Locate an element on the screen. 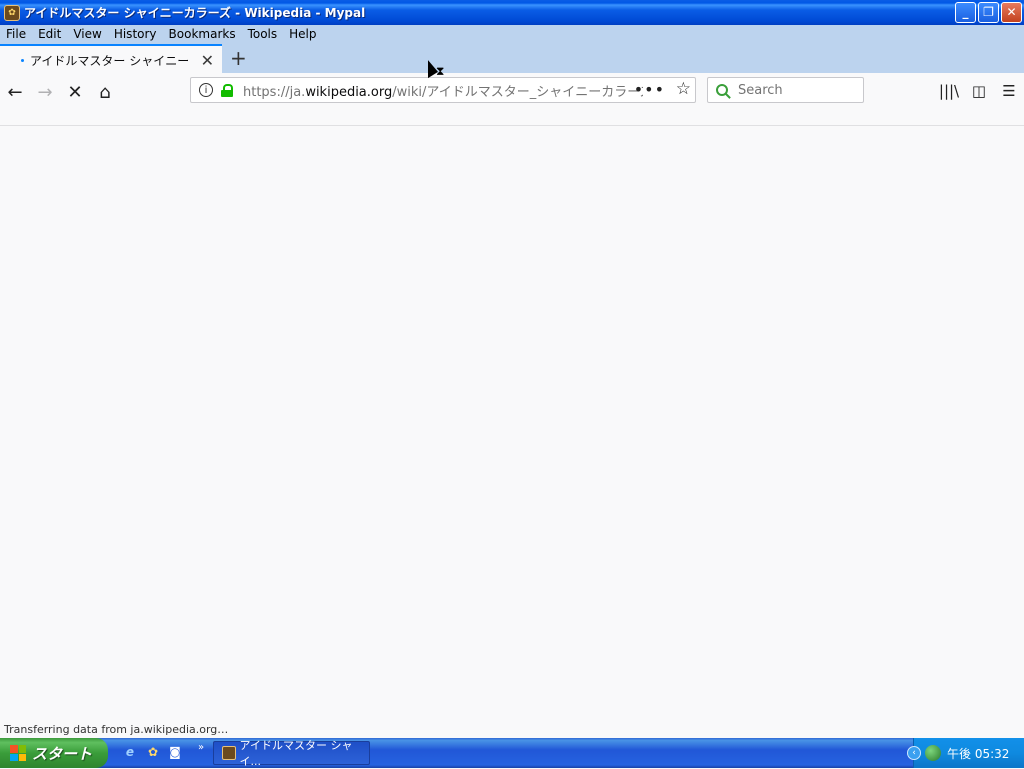 This screenshot has height=769, width=1024. tab-title: アイドルマスター シャイニーカラーズ is located at coordinates (109, 60).